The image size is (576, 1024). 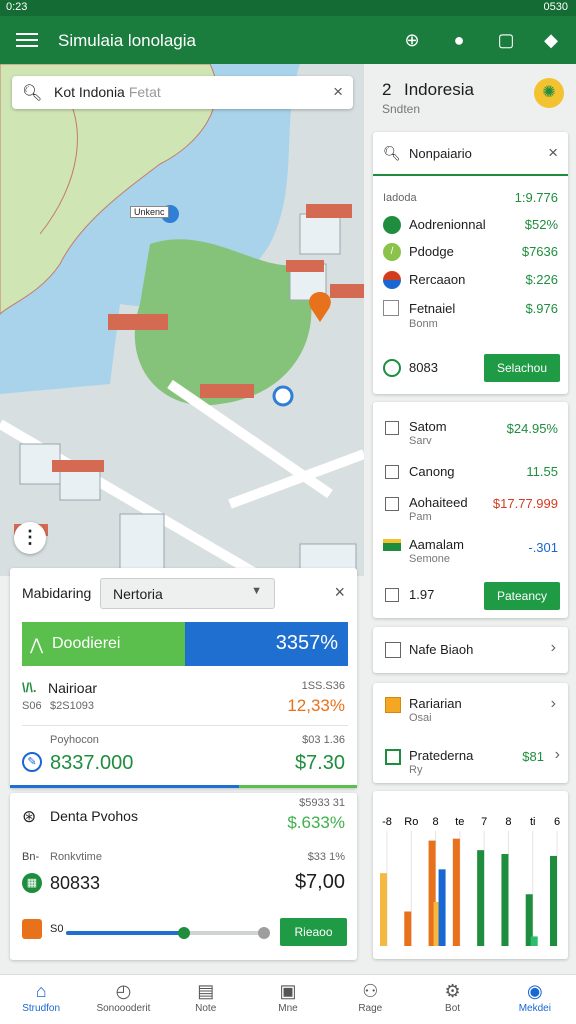 What do you see at coordinates (72, 688) in the screenshot?
I see `row1-title: Nairioar` at bounding box center [72, 688].